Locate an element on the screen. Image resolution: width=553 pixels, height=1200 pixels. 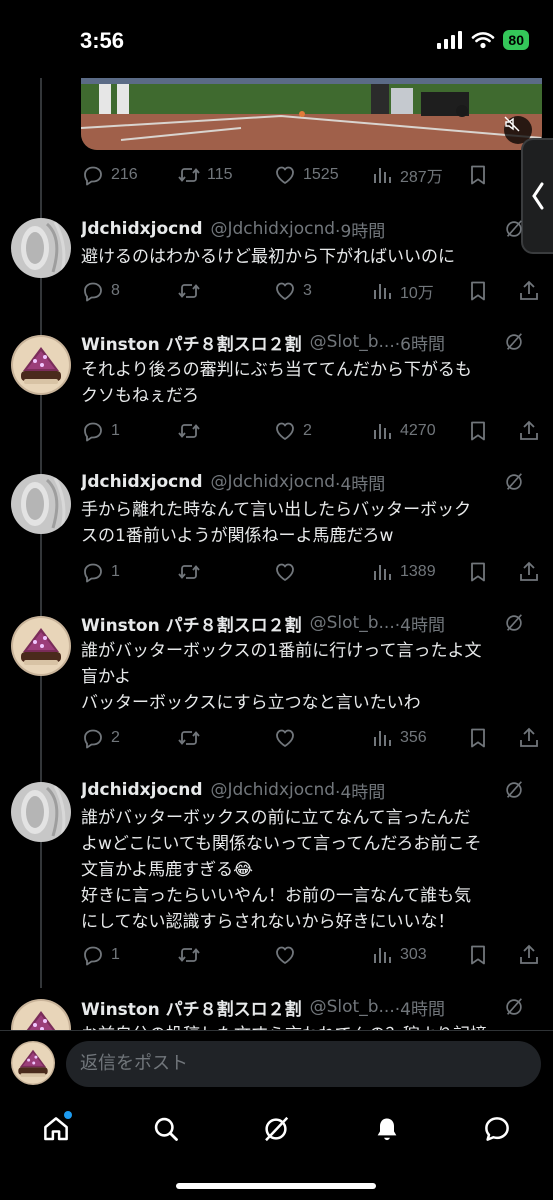
post-header: Jdchidxjocnd @Jdchidxjocnd ·4時間 is located at coordinates (311, 790).